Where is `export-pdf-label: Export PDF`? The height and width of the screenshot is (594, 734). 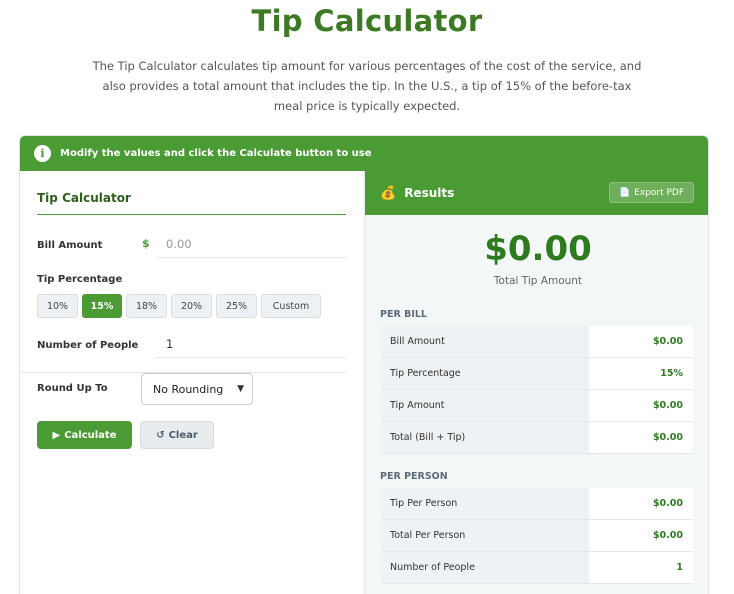
export-pdf-label: Export PDF is located at coordinates (659, 192).